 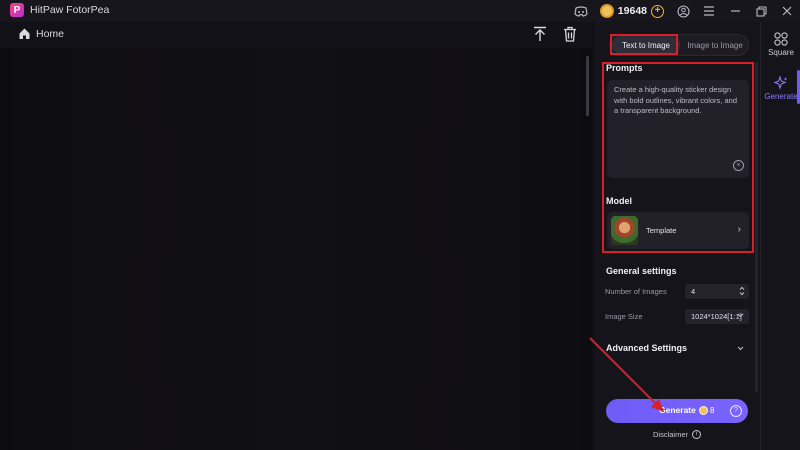 I want to click on canvas-scrollbar, so click(x=587, y=86).